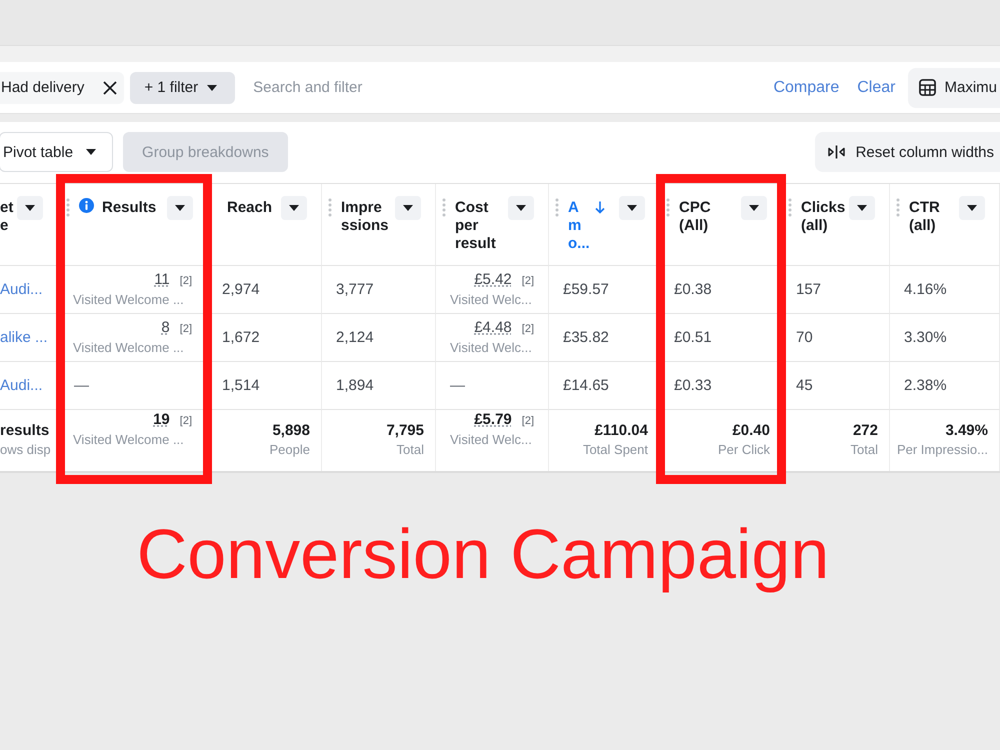  What do you see at coordinates (365, 215) in the screenshot?
I see `column-header: Impre ssions` at bounding box center [365, 215].